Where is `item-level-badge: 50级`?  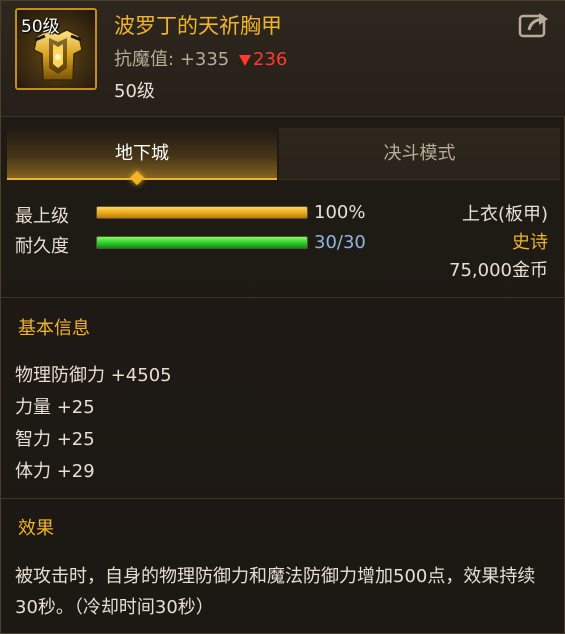 item-level-badge: 50级 is located at coordinates (40, 27).